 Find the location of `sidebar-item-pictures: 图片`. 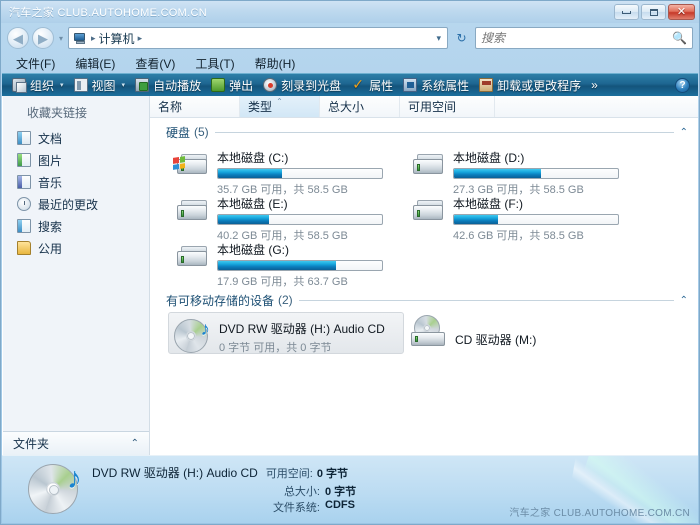

sidebar-item-pictures: 图片 is located at coordinates (76, 160).